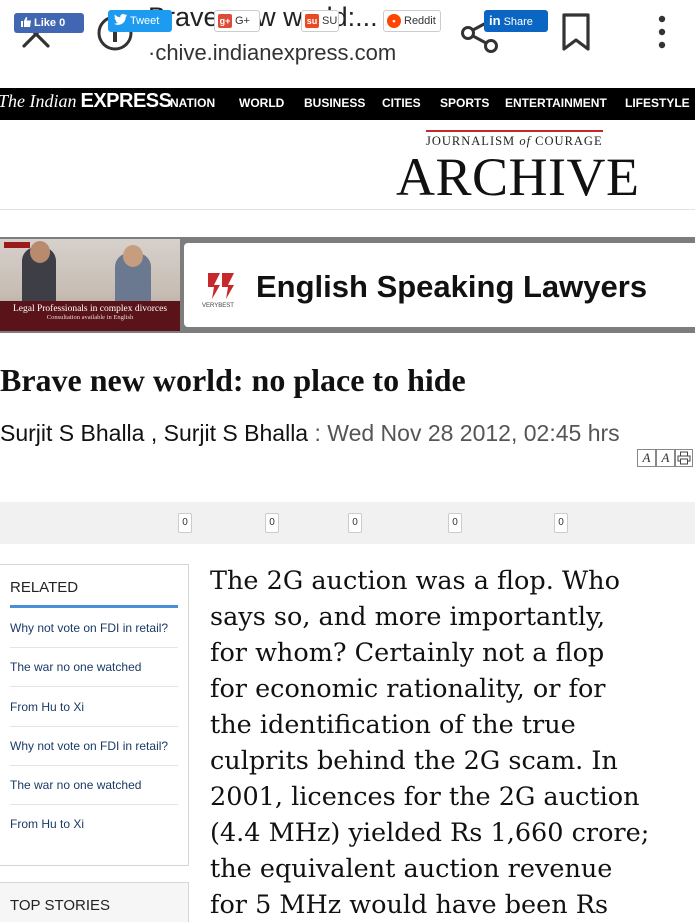  What do you see at coordinates (455, 523) in the screenshot?
I see `reddit-count: 0` at bounding box center [455, 523].